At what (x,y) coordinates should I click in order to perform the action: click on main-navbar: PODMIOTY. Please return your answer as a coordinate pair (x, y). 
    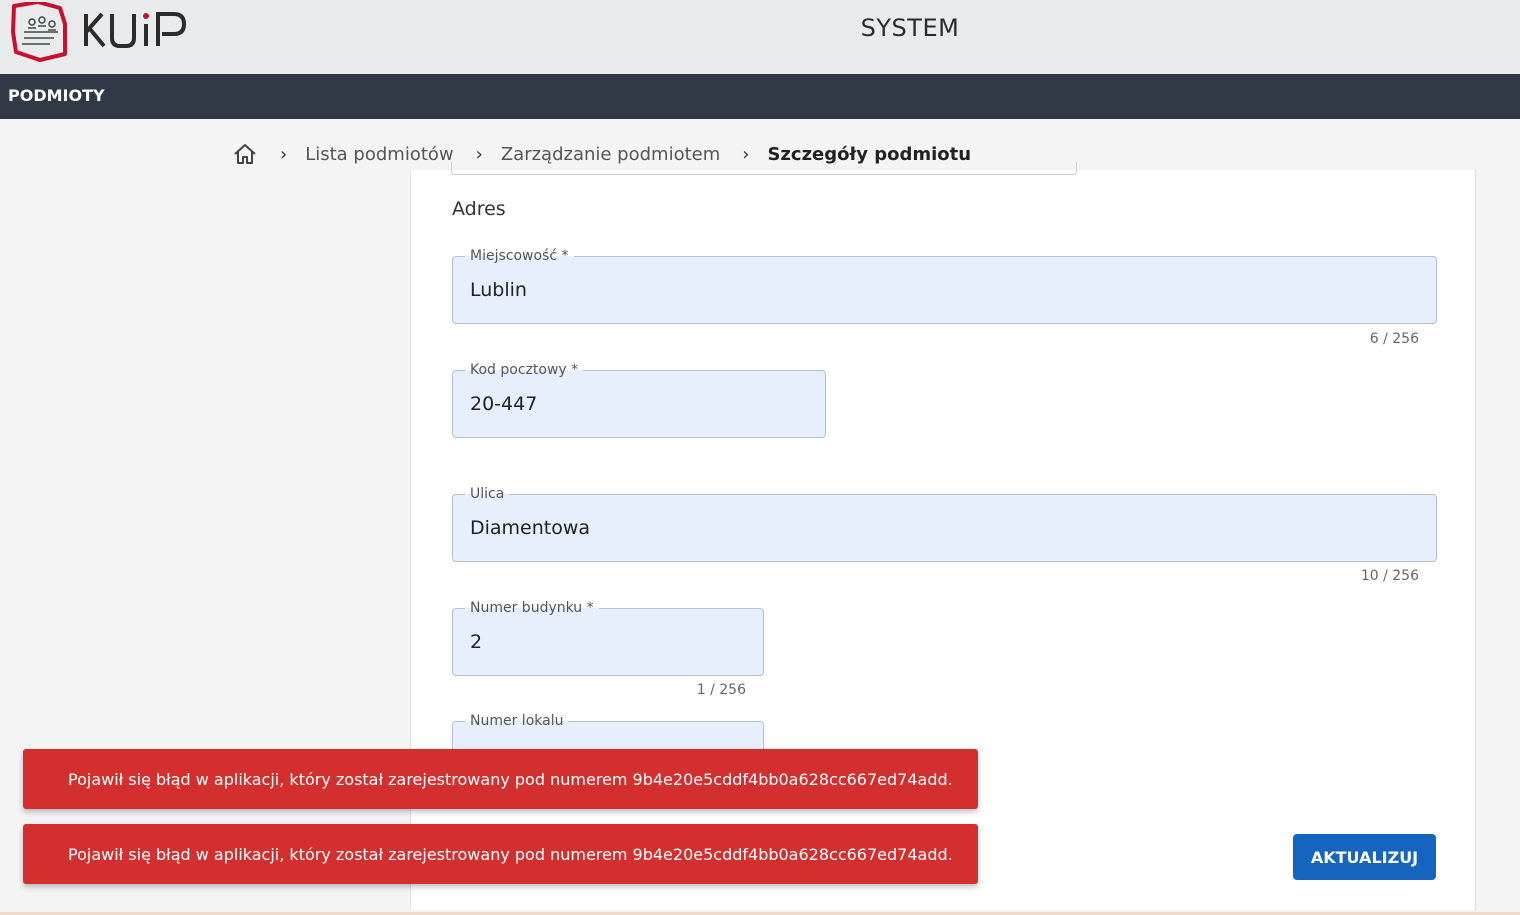
    Looking at the image, I should click on (760, 96).